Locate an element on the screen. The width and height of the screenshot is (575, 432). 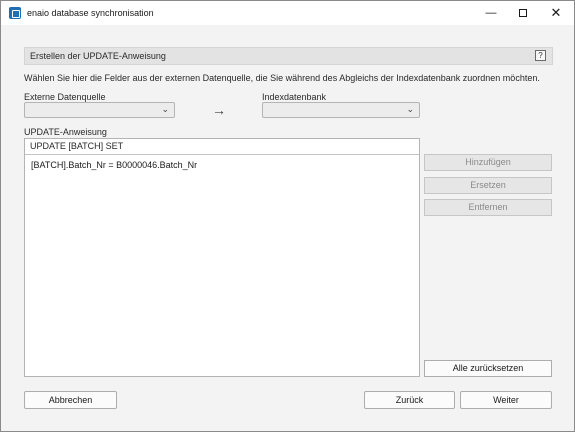
reset-all-button: Alle zurücksetzen is located at coordinates (488, 368).